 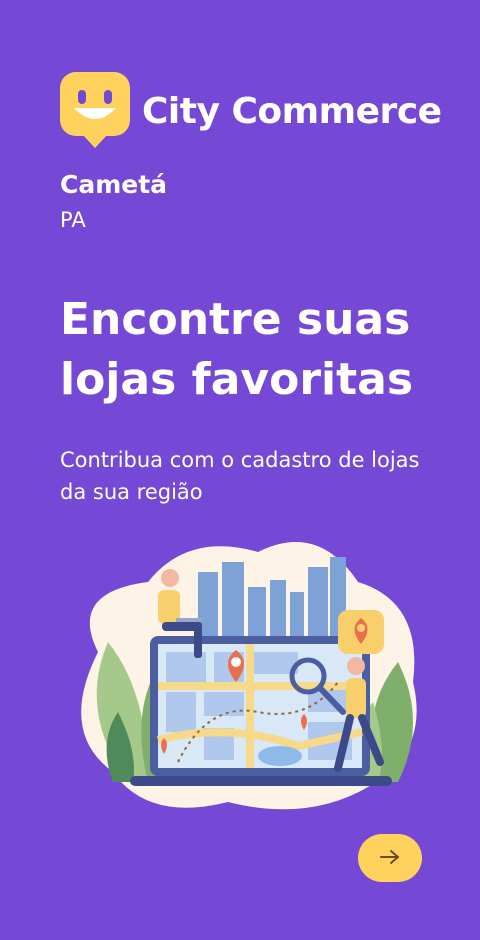 I want to click on next-button, so click(x=390, y=858).